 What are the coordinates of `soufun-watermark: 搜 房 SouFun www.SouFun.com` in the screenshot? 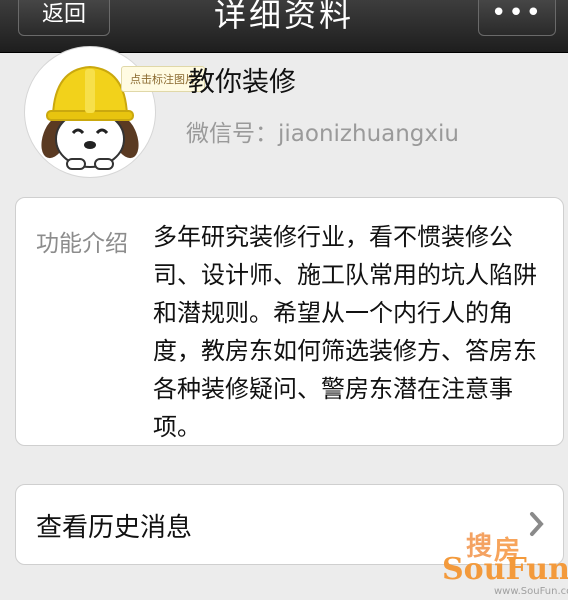 It's located at (502, 565).